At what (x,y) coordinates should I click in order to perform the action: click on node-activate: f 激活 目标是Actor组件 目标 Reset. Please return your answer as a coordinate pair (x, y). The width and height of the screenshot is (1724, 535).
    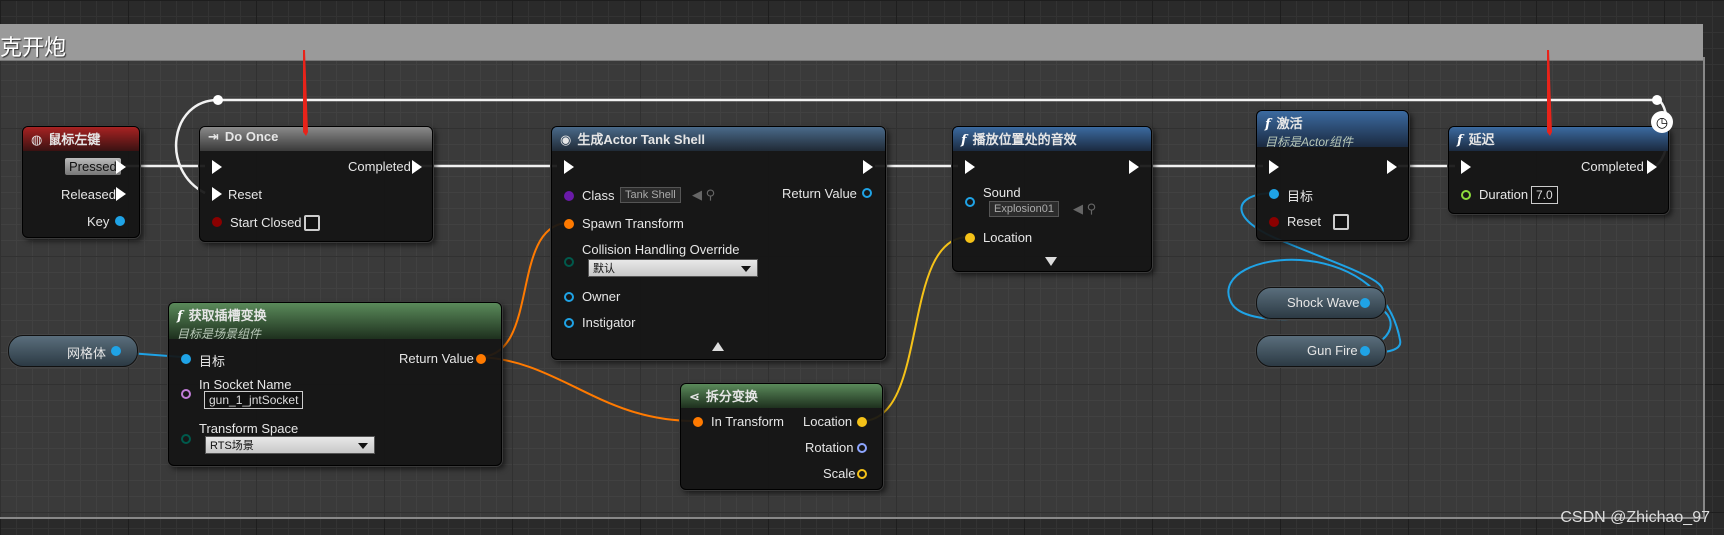
    Looking at the image, I should click on (1332, 175).